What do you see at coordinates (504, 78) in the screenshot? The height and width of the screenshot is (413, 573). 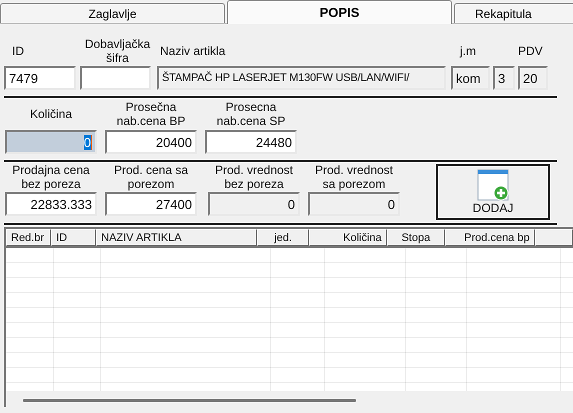 I see `input-field: 3` at bounding box center [504, 78].